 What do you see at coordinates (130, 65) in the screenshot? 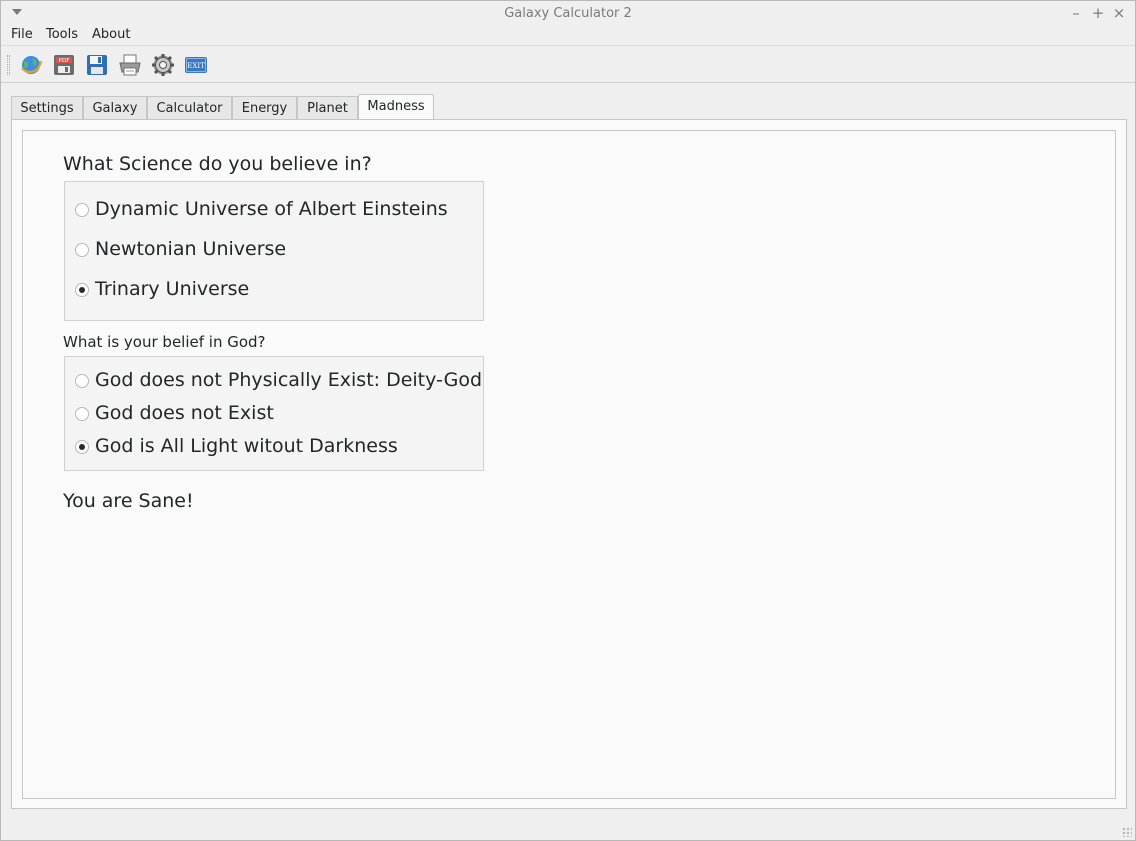
I see `print-icon` at bounding box center [130, 65].